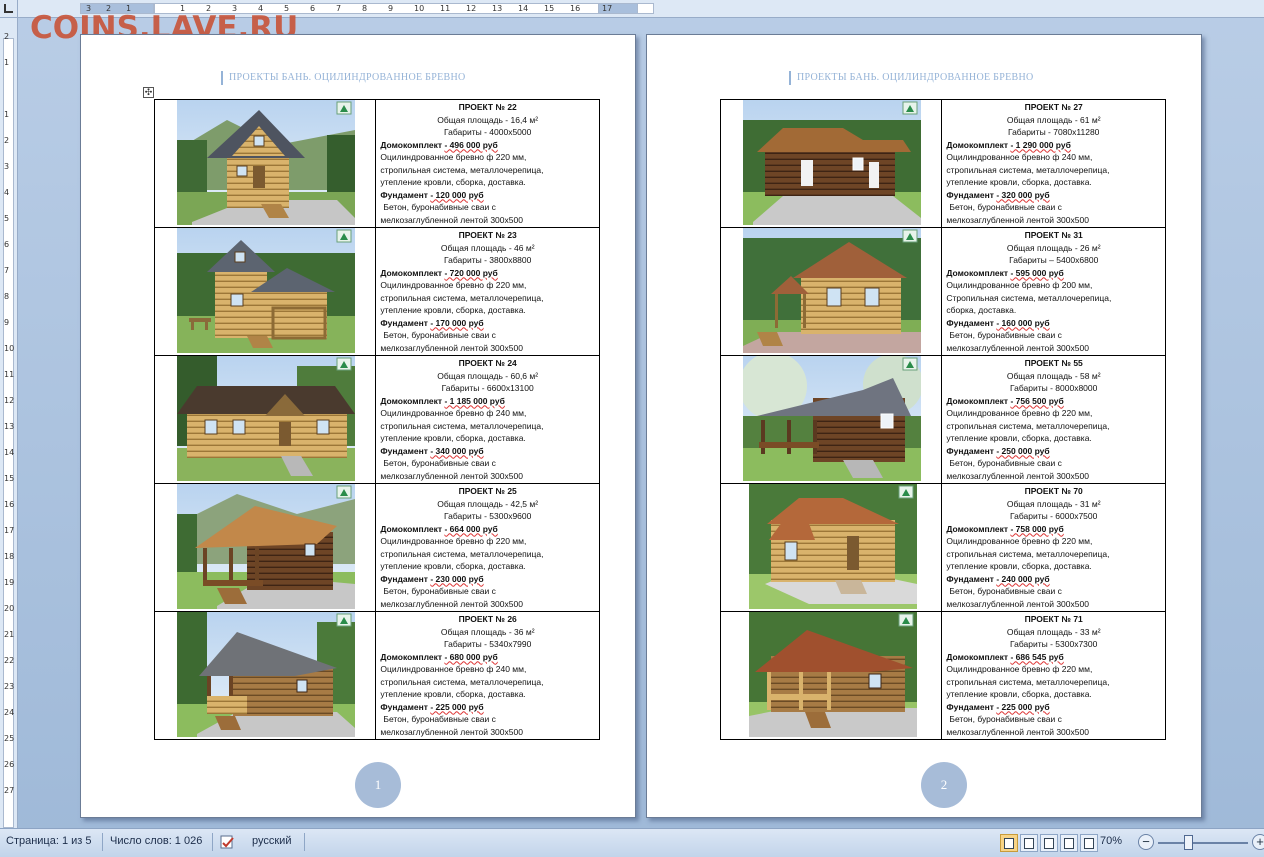  What do you see at coordinates (453, 182) in the screenshot?
I see `kit-description: утепление кровли, сборка, доставка.` at bounding box center [453, 182].